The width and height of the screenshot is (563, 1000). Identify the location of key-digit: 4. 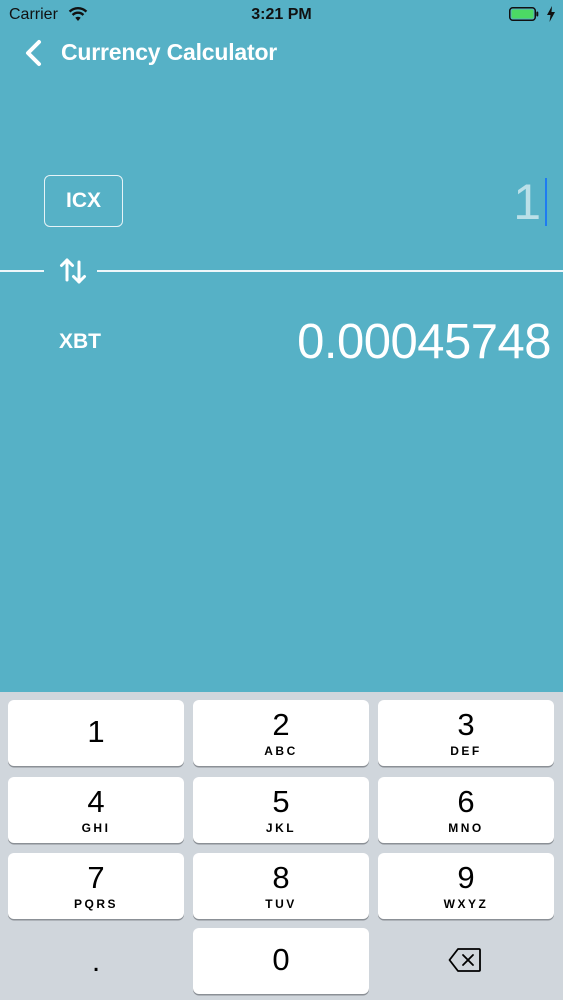
(96, 801).